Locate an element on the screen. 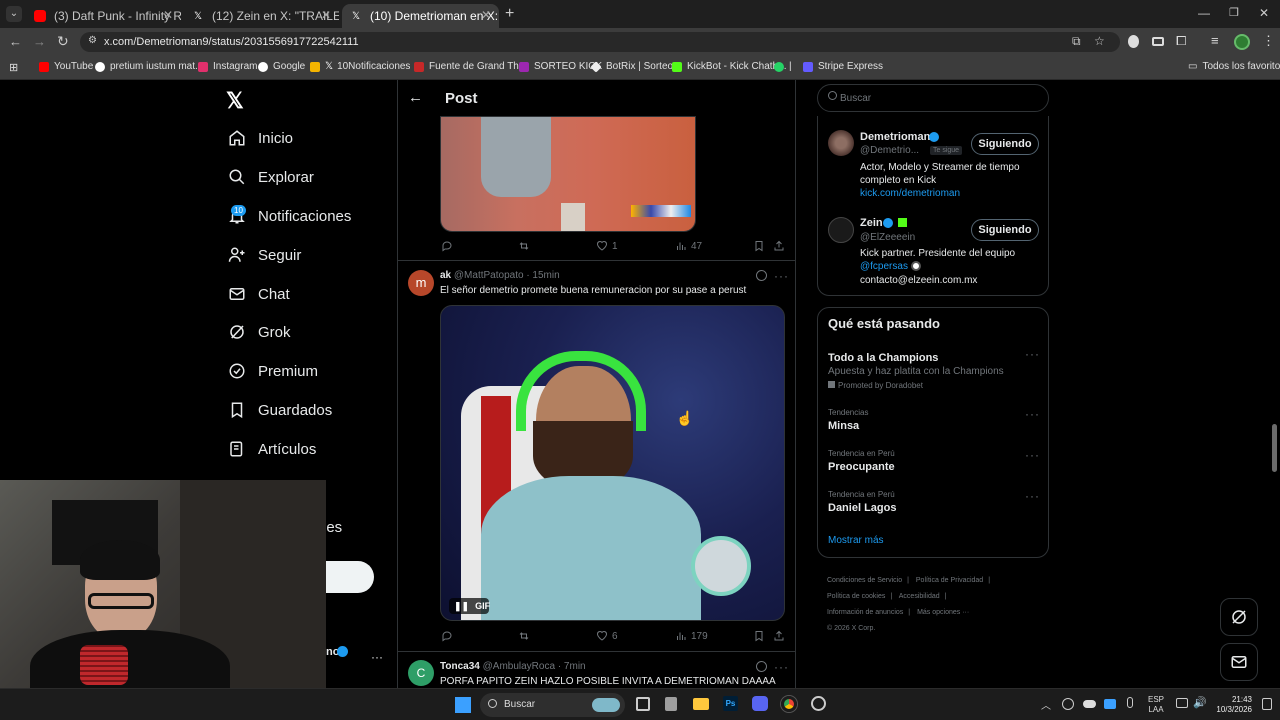  grok-floating-button is located at coordinates (1239, 617).